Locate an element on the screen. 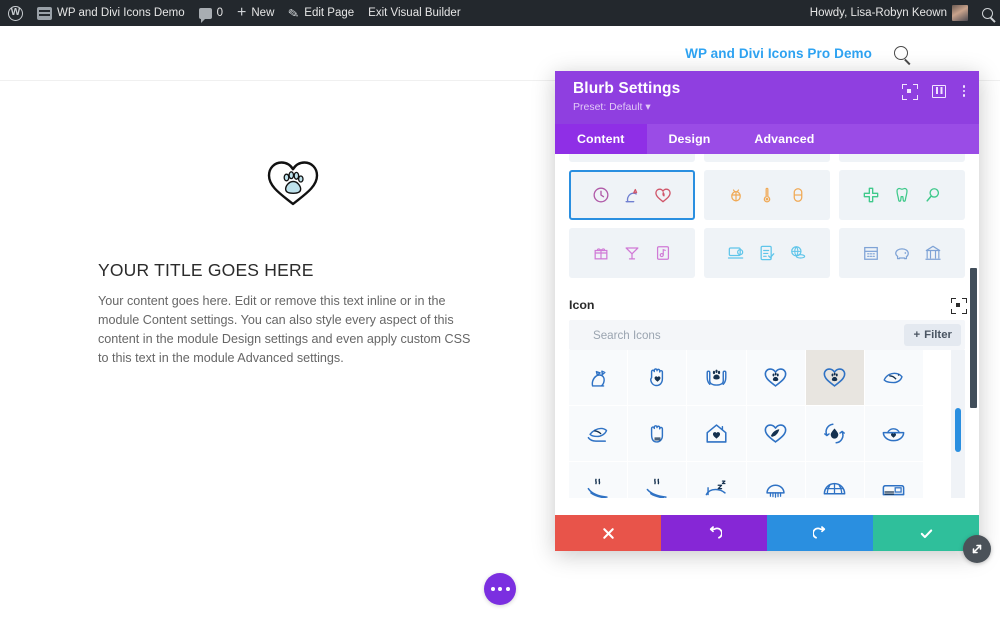  icon-result-cell-water-recycle is located at coordinates (835, 434).